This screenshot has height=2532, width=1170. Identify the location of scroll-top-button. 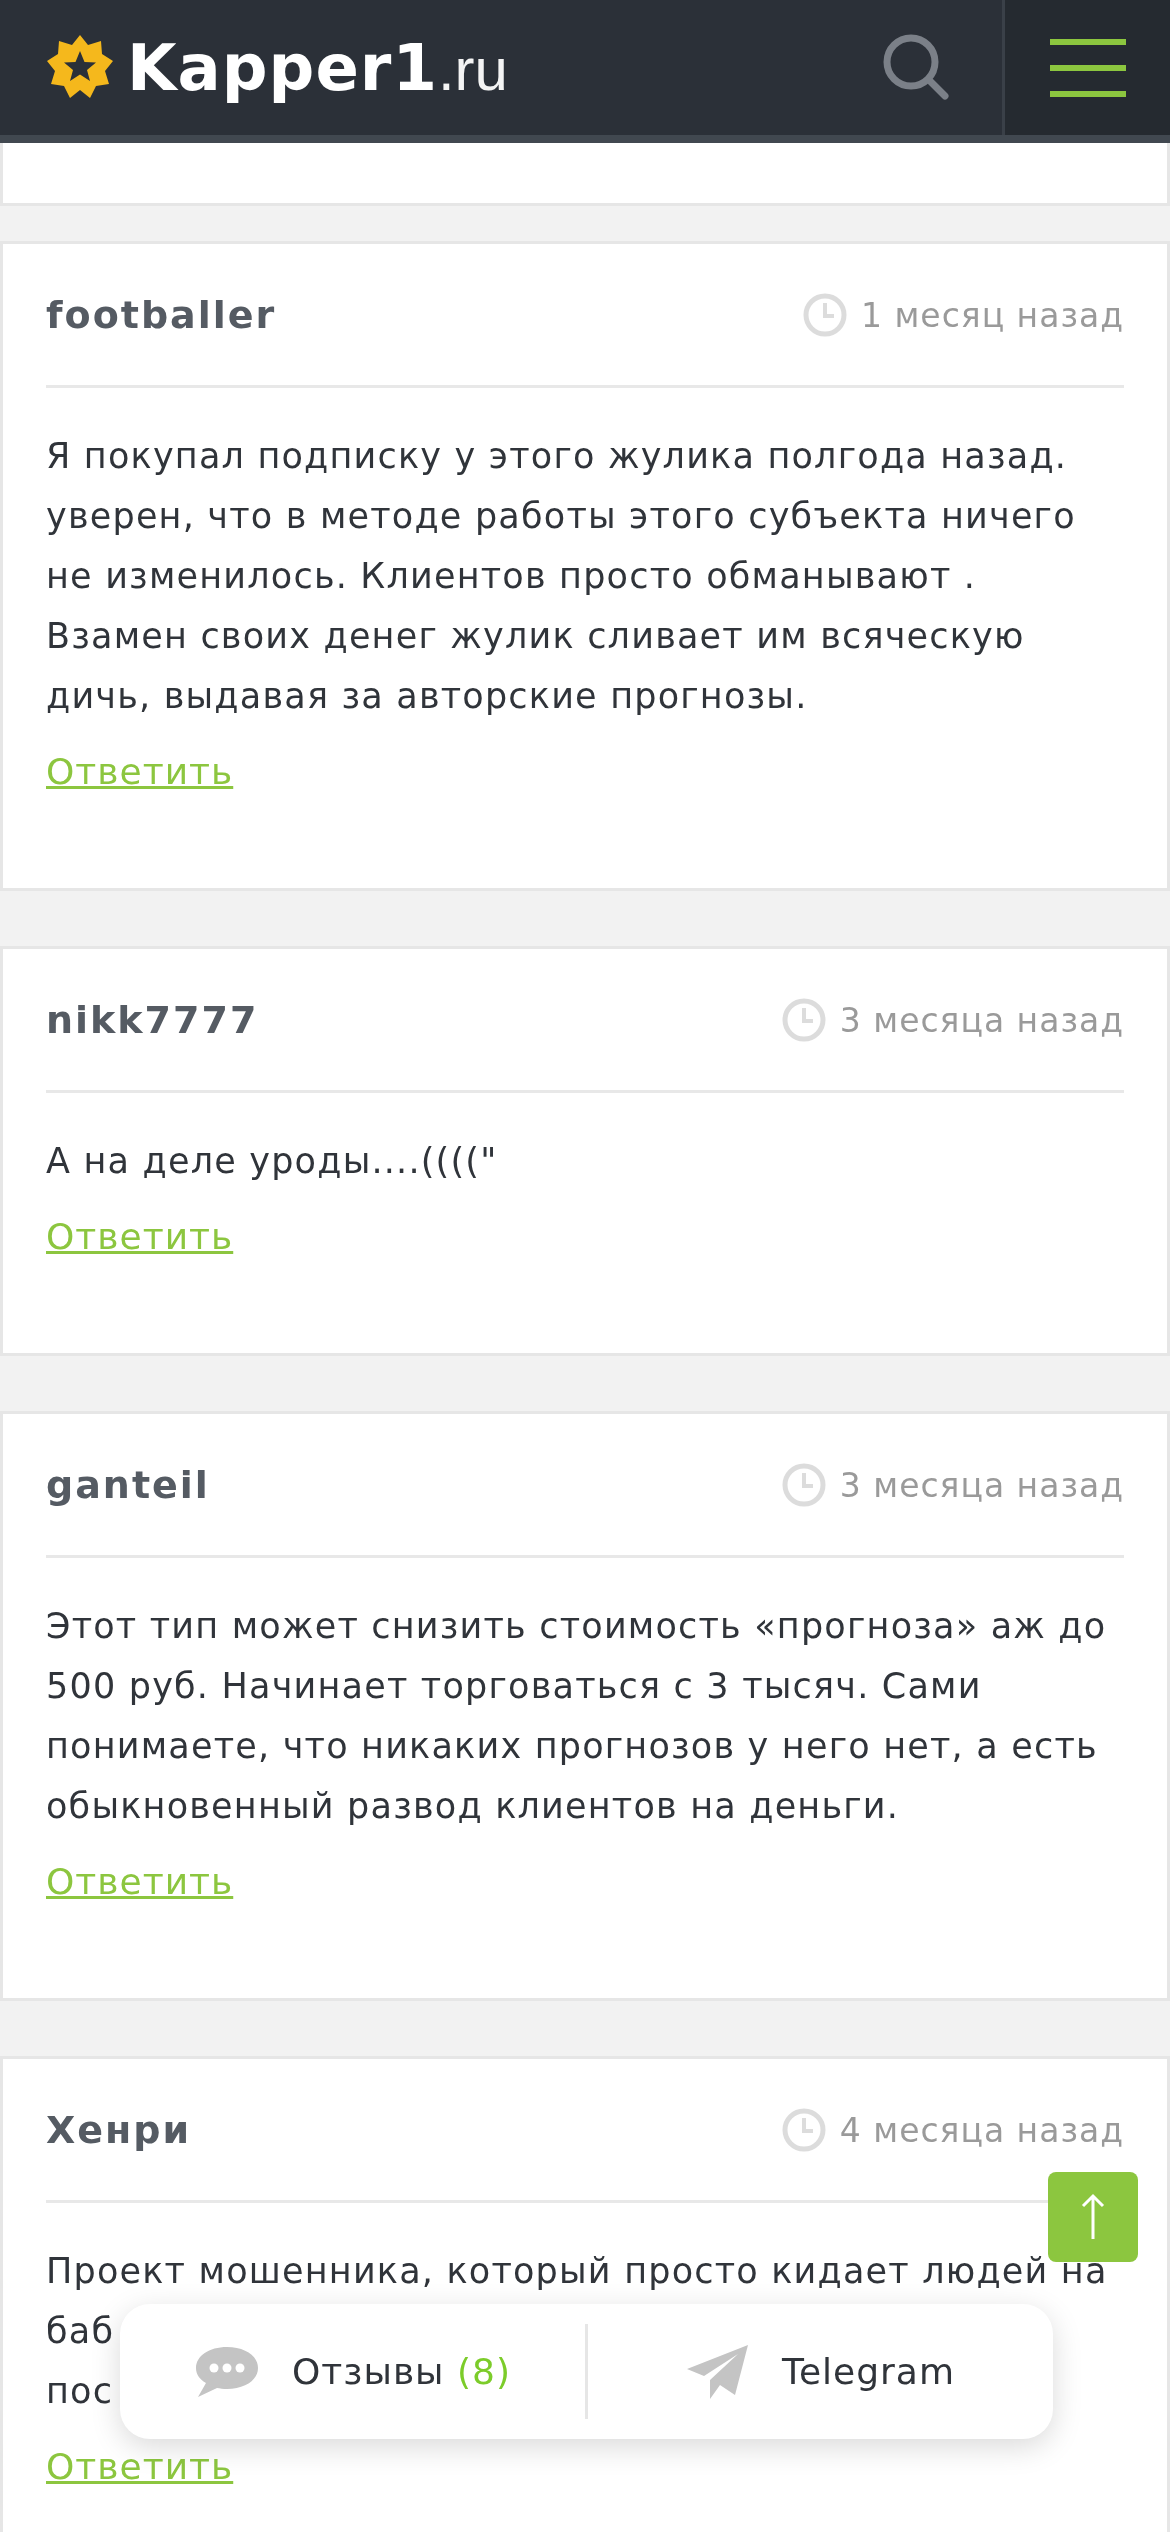
(1093, 2217).